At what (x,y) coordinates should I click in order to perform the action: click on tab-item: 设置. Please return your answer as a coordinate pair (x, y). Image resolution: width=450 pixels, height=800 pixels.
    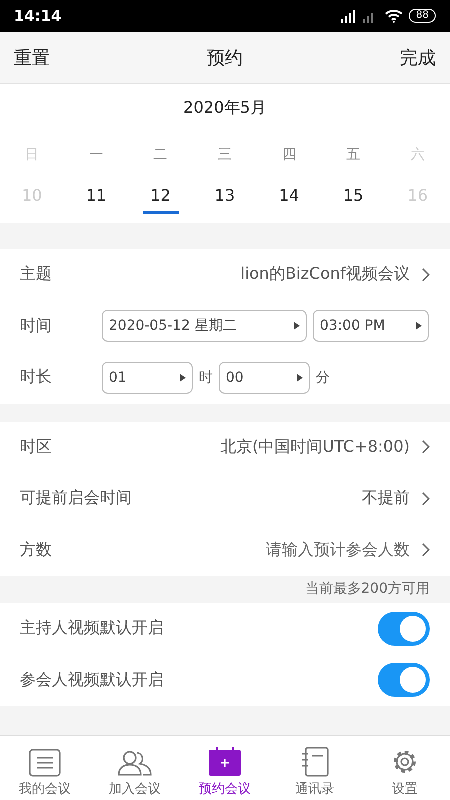
    Looking at the image, I should click on (405, 768).